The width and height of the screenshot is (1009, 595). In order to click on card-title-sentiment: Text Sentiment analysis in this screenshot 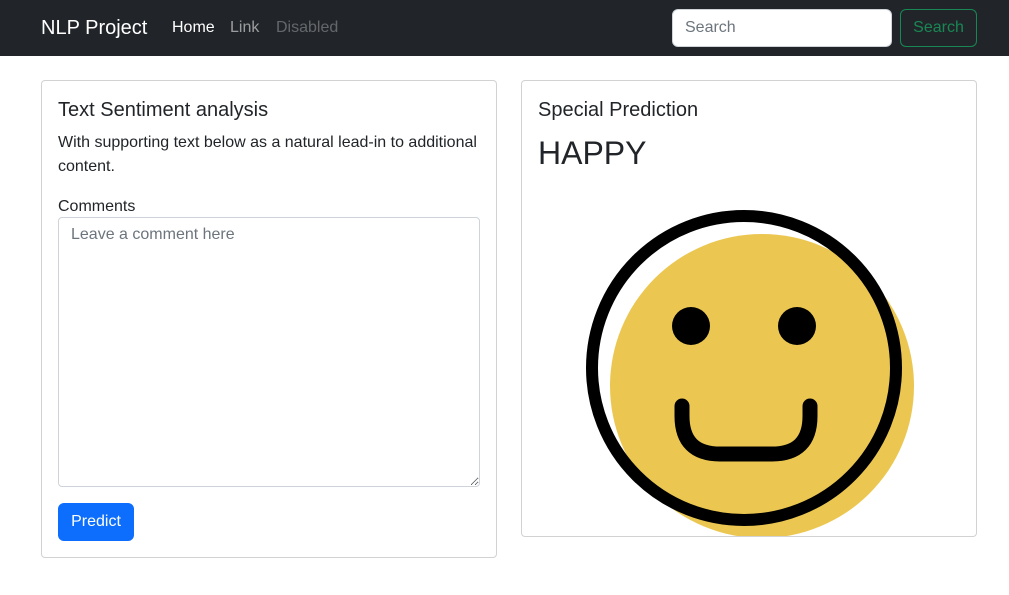, I will do `click(163, 110)`.